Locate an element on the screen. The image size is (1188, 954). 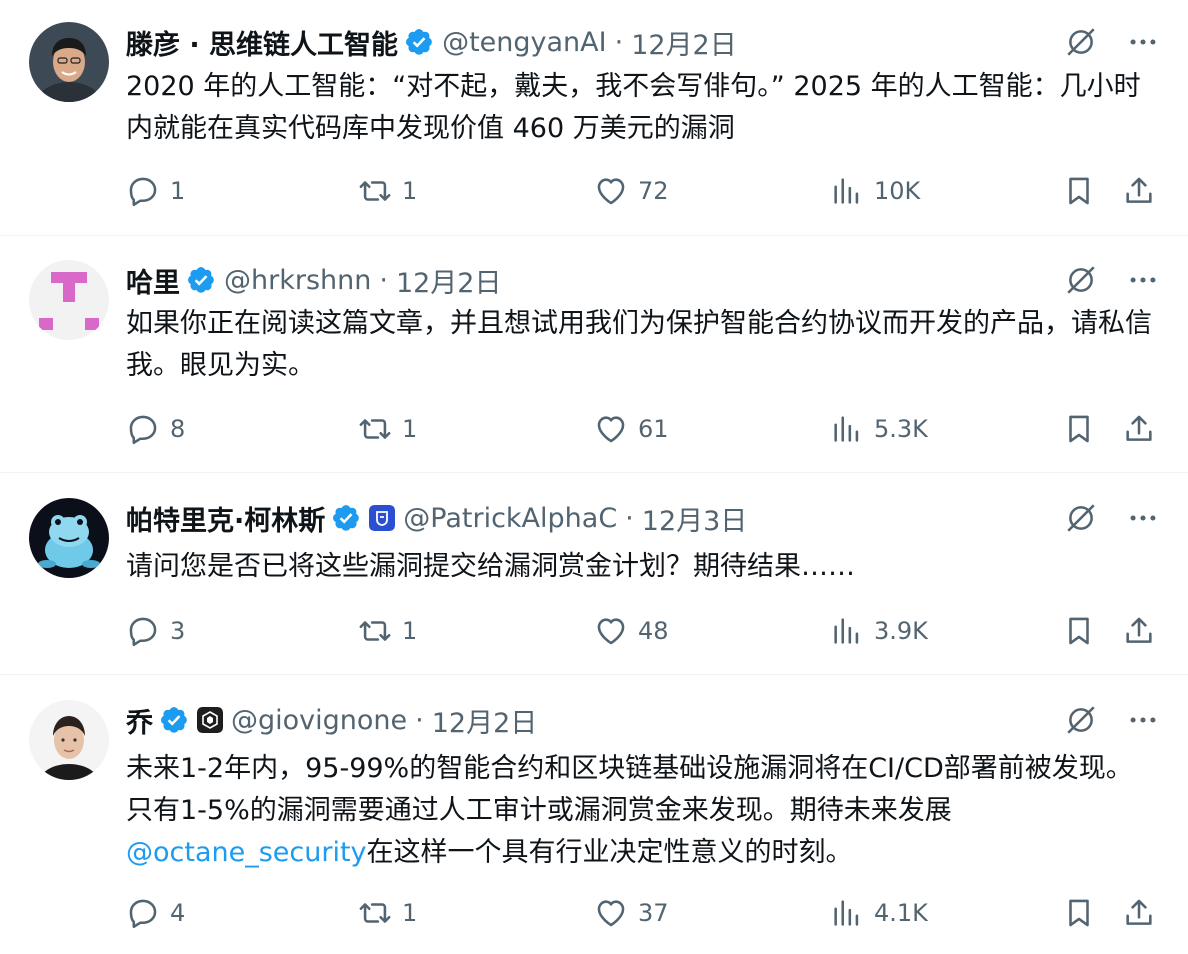
reply-button: 3 is located at coordinates (155, 631).